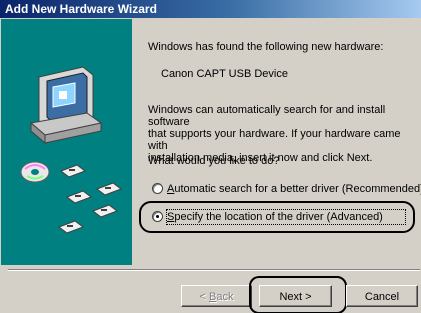 This screenshot has height=313, width=421. What do you see at coordinates (210, 9) in the screenshot?
I see `title-bar: Add New Hardware Wizard` at bounding box center [210, 9].